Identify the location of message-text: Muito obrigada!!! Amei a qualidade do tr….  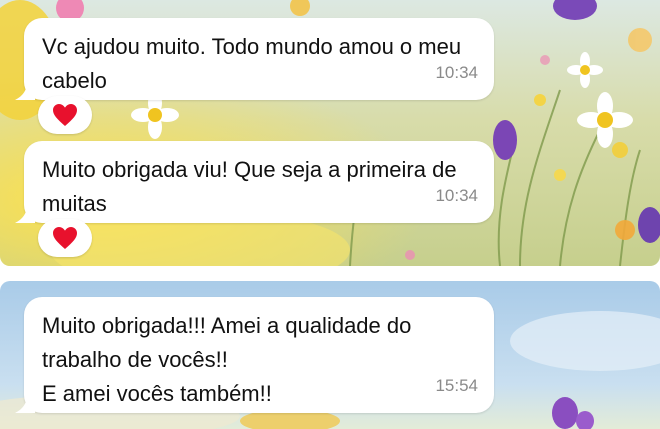
(227, 359).